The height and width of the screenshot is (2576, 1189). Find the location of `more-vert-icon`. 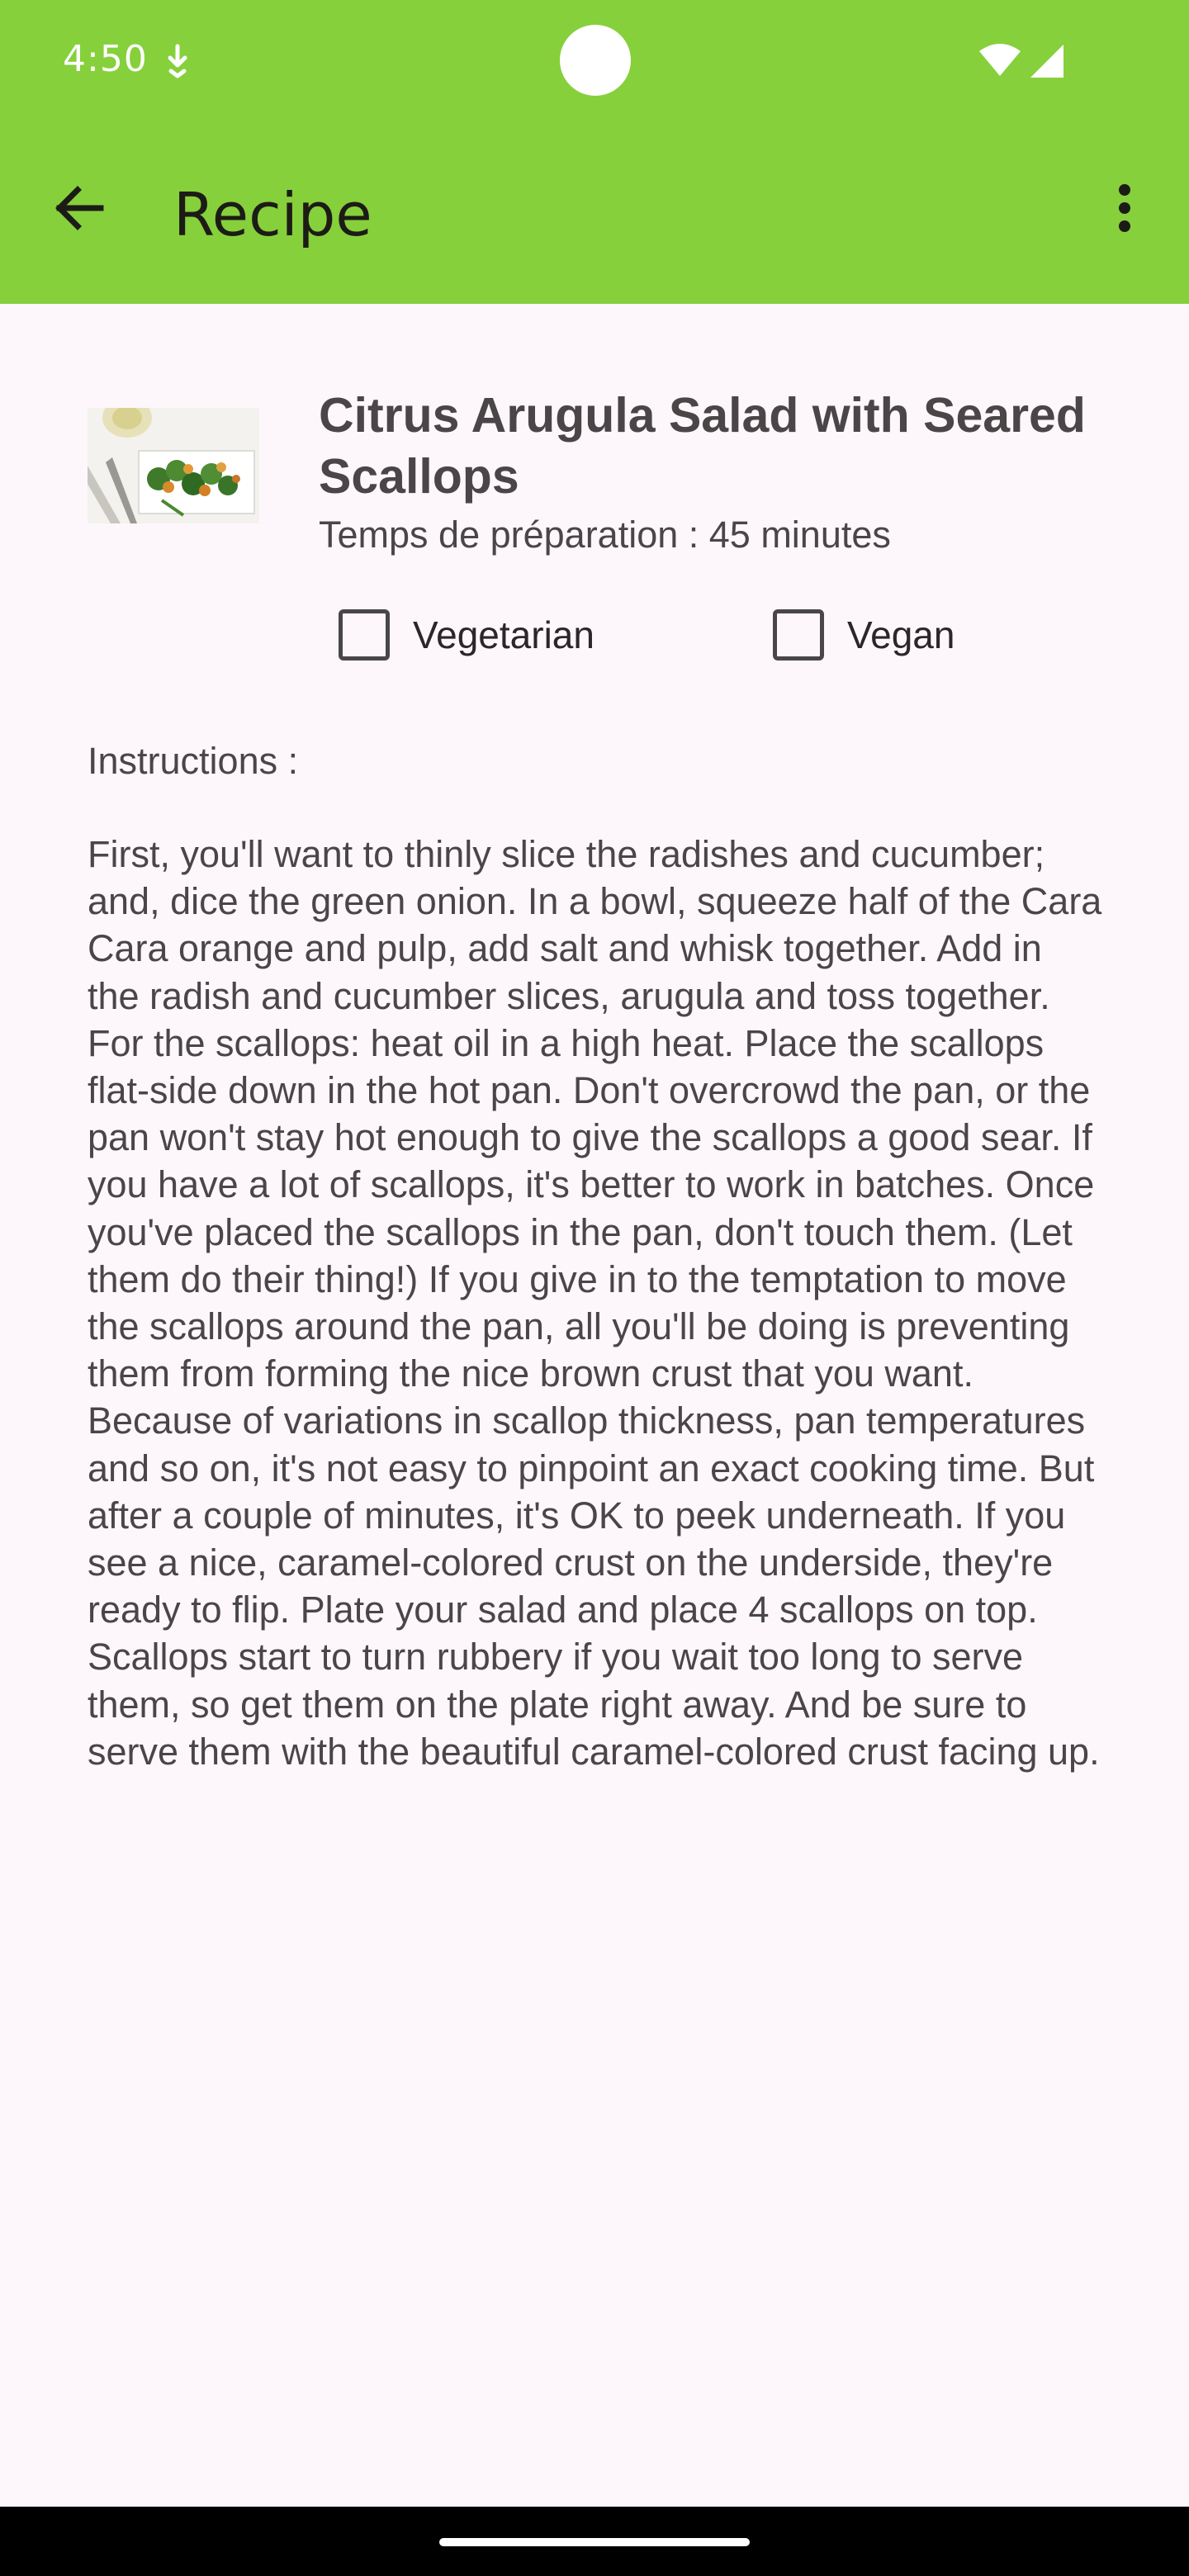

more-vert-icon is located at coordinates (1124, 208).